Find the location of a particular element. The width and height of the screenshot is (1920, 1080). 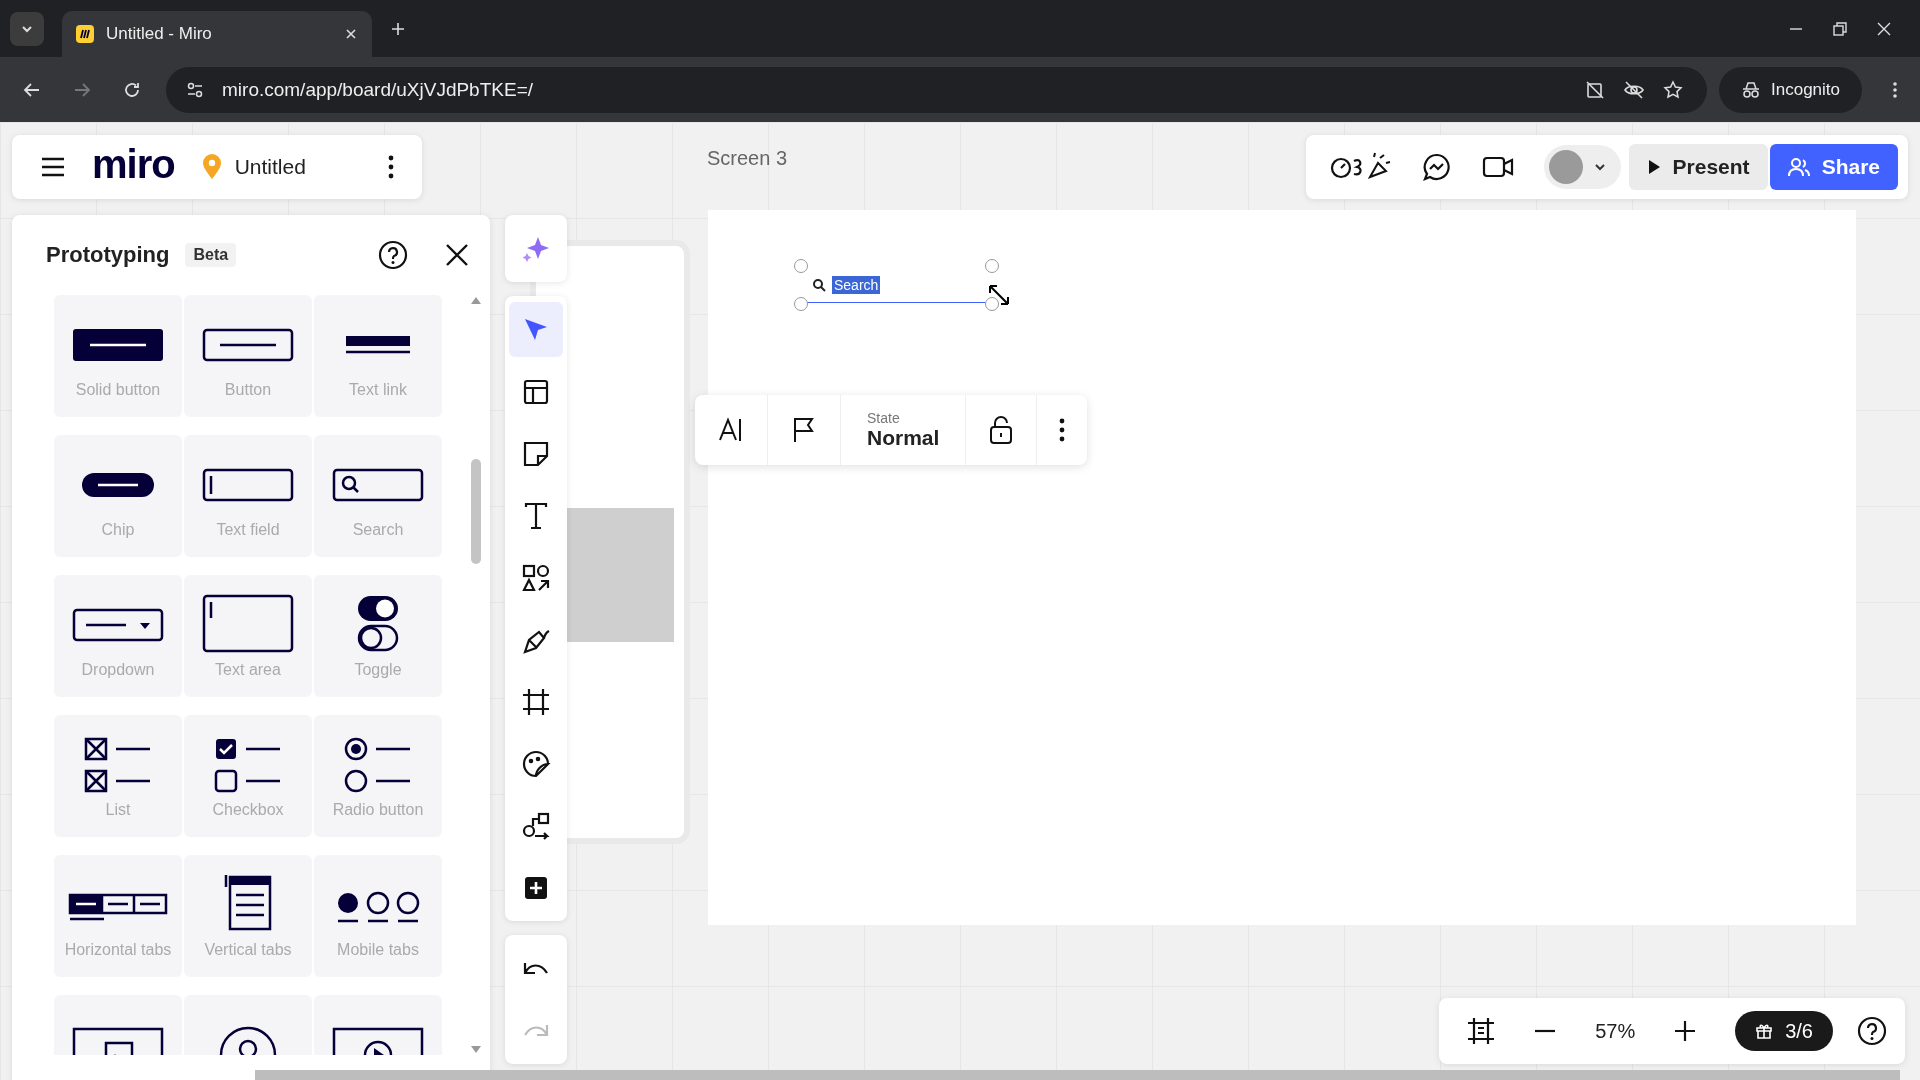

new-tab-icon is located at coordinates (398, 28).